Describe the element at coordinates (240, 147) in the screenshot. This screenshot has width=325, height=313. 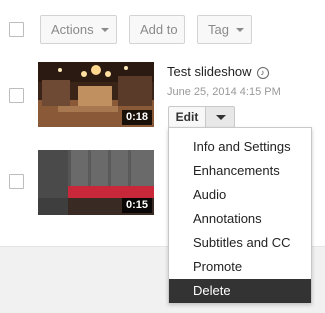
I see `menu-item-info-and-settings: Info and Settings` at that location.